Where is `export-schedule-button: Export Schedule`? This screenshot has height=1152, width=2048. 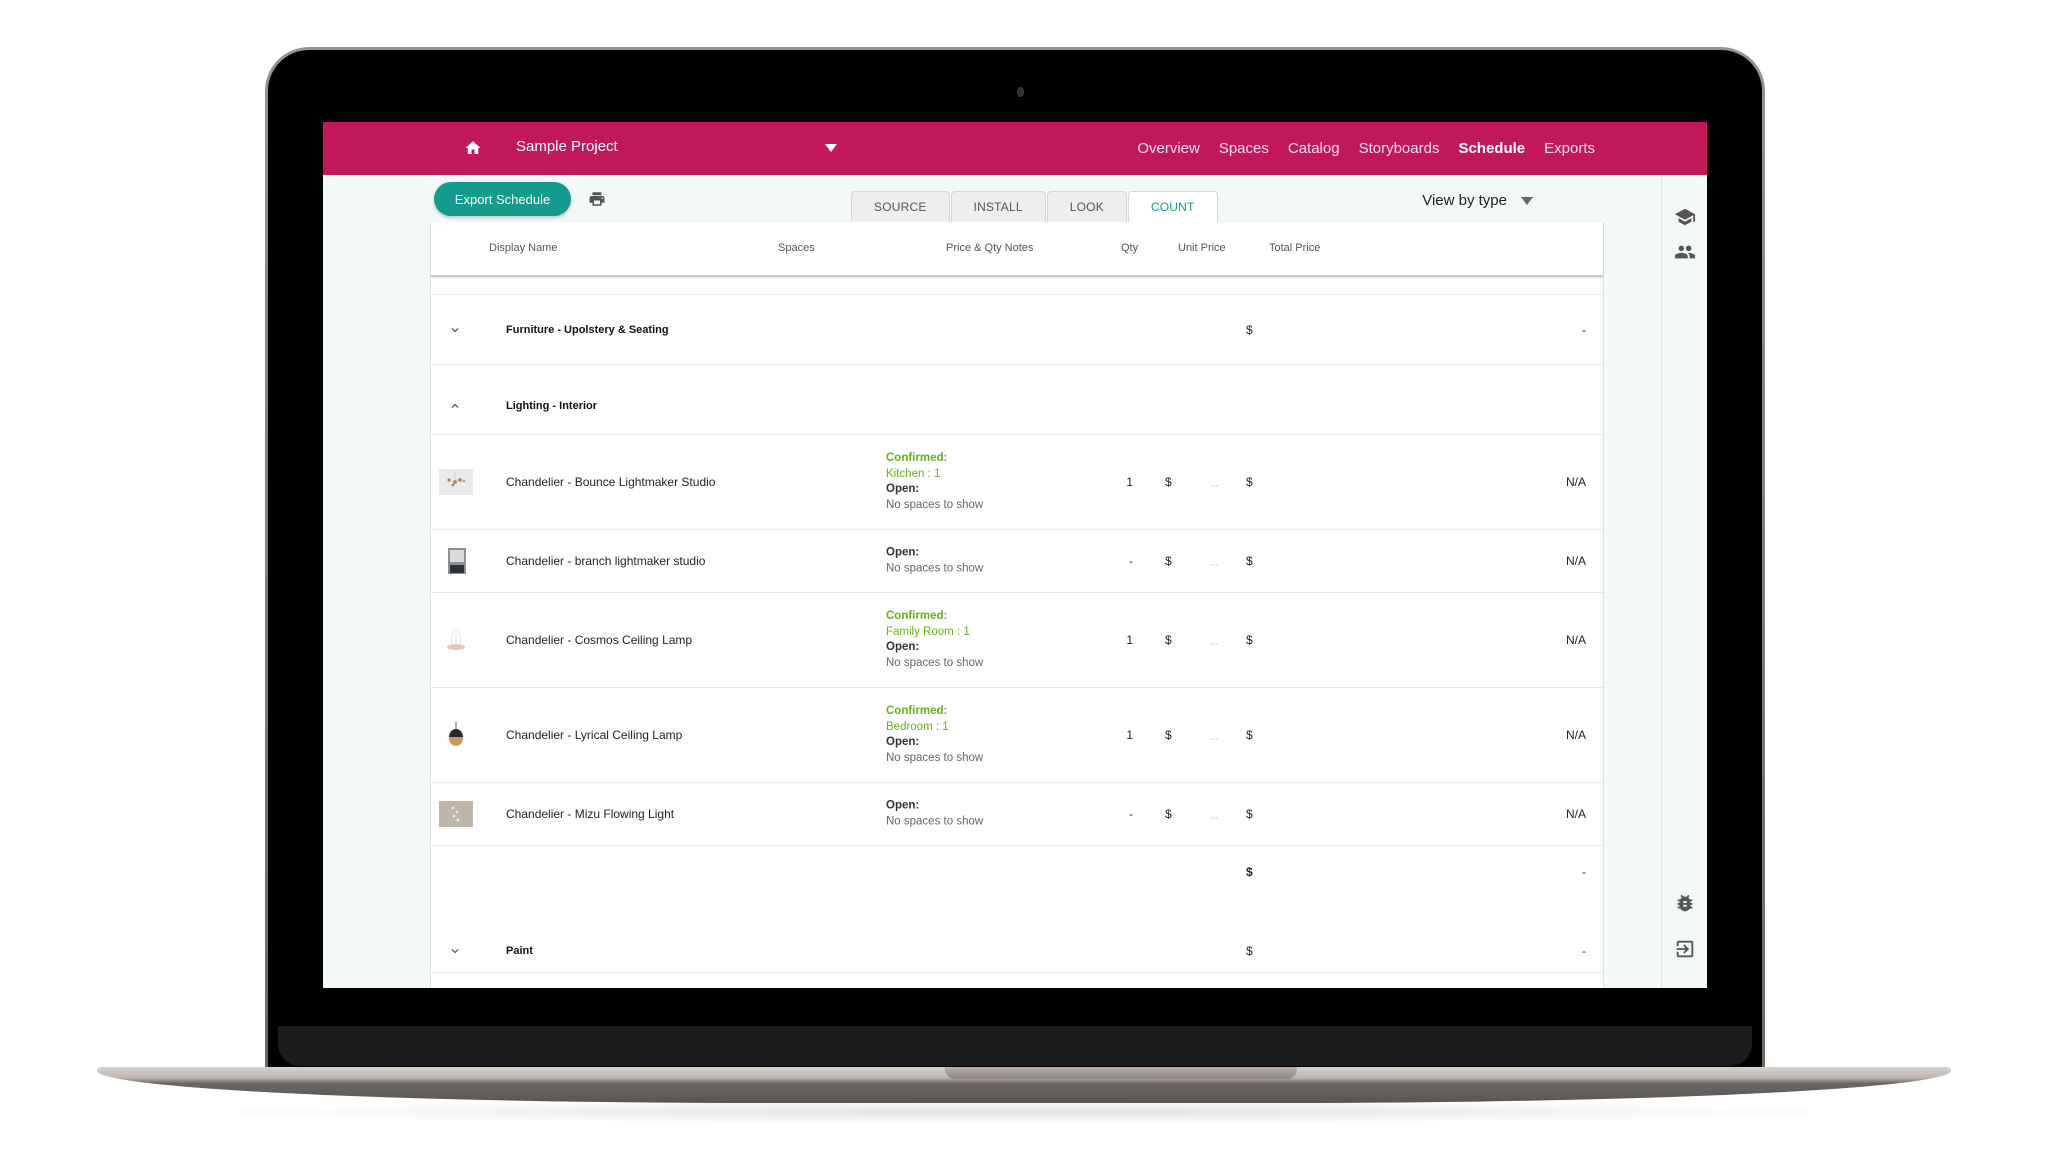
export-schedule-button: Export Schedule is located at coordinates (502, 199).